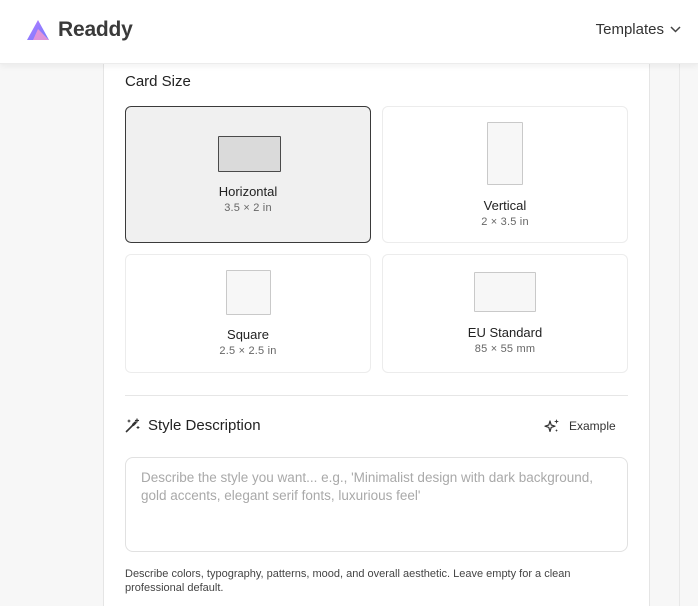 The width and height of the screenshot is (698, 606). I want to click on card-size-dimensions: 2.5 × 2.5 in, so click(248, 351).